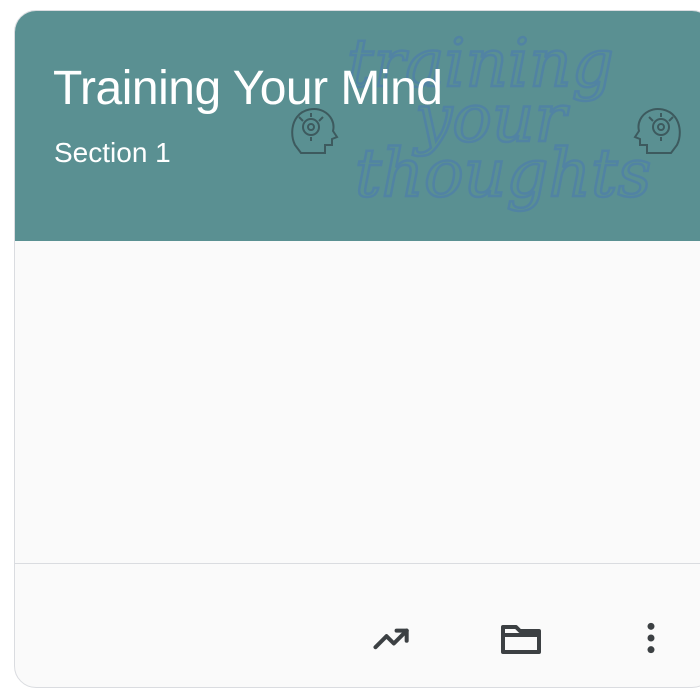 Image resolution: width=700 pixels, height=691 pixels. Describe the element at coordinates (503, 173) in the screenshot. I see `banner-text-line-3: thoughts` at that location.